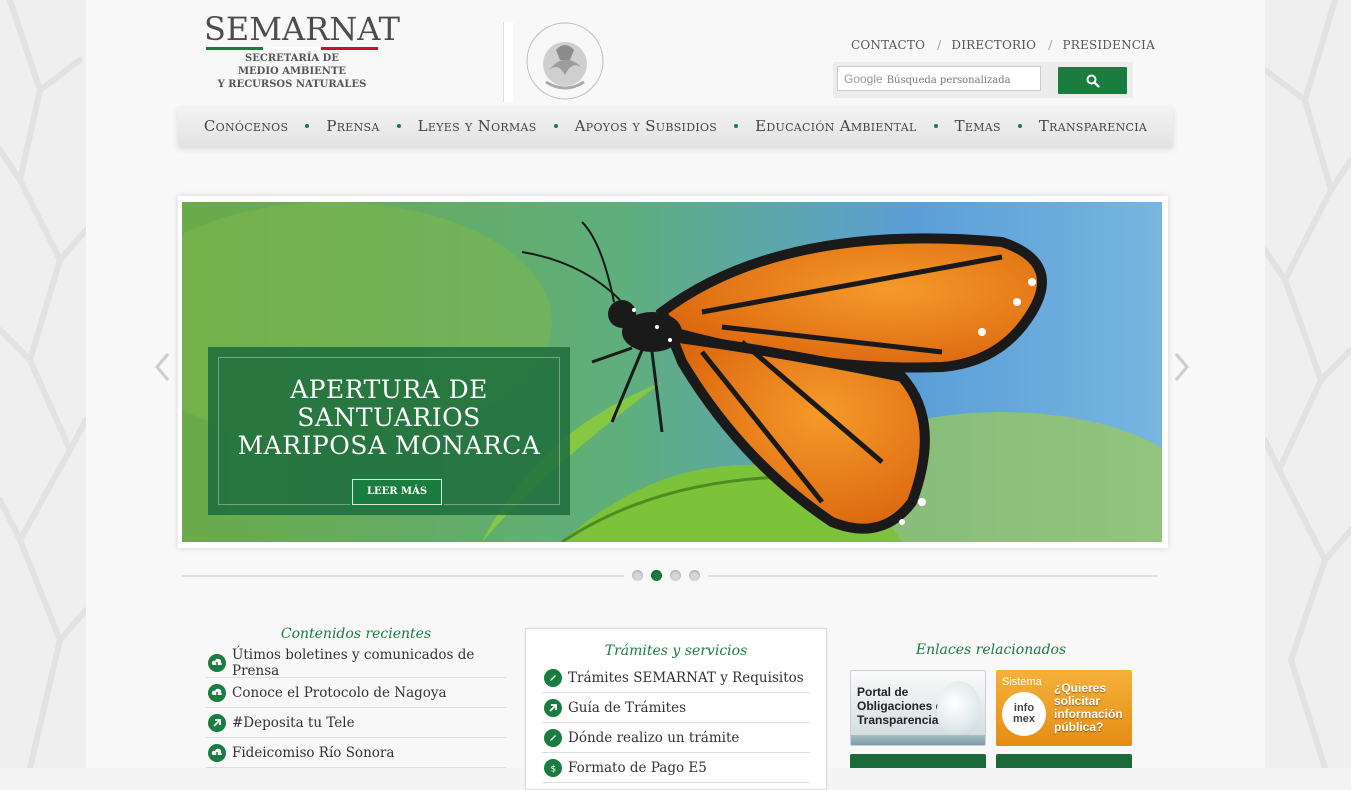 Image resolution: width=1351 pixels, height=790 pixels. I want to click on top-links: CONTACTO / DIRECTORIO / PRESIDENCIA, so click(1003, 45).